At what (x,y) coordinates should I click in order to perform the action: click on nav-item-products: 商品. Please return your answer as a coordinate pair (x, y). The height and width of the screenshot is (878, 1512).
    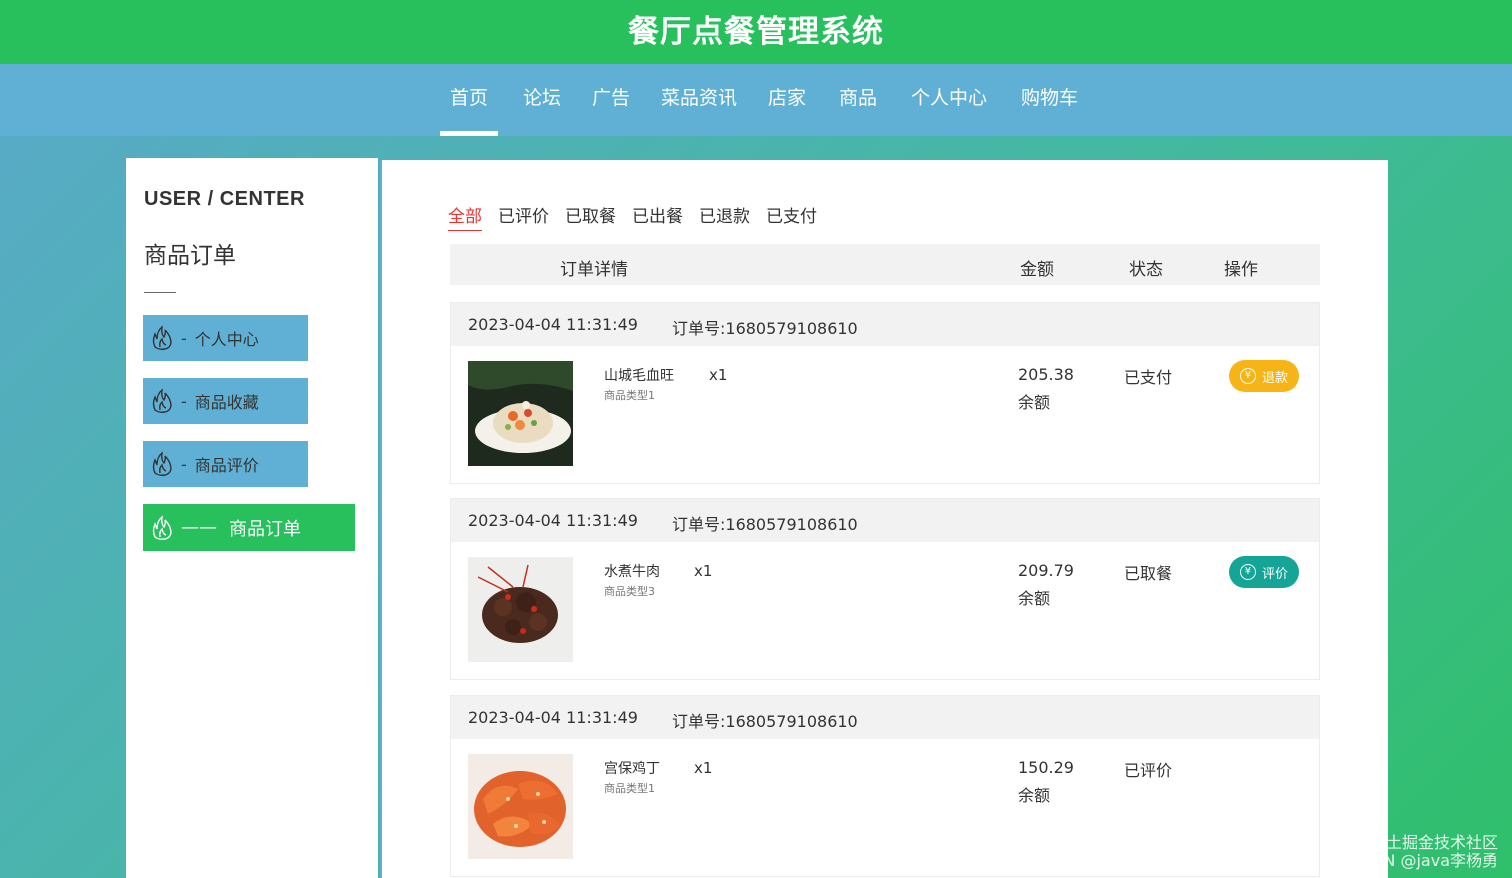
    Looking at the image, I should click on (858, 100).